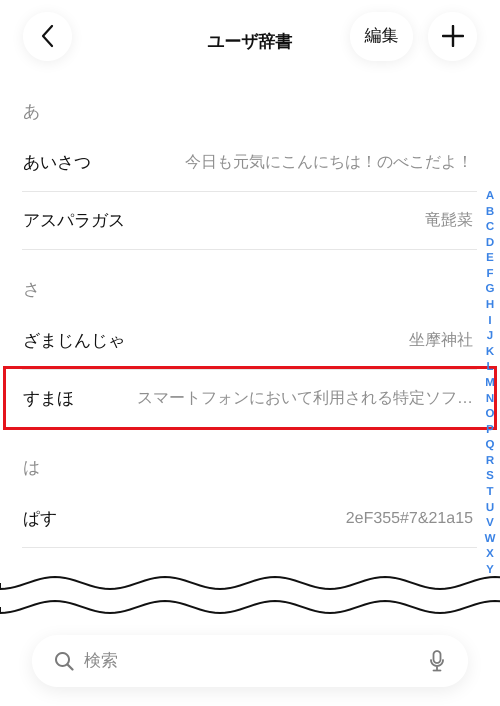 The height and width of the screenshot is (706, 500). Describe the element at coordinates (490, 524) in the screenshot. I see `index-letter: V` at that location.